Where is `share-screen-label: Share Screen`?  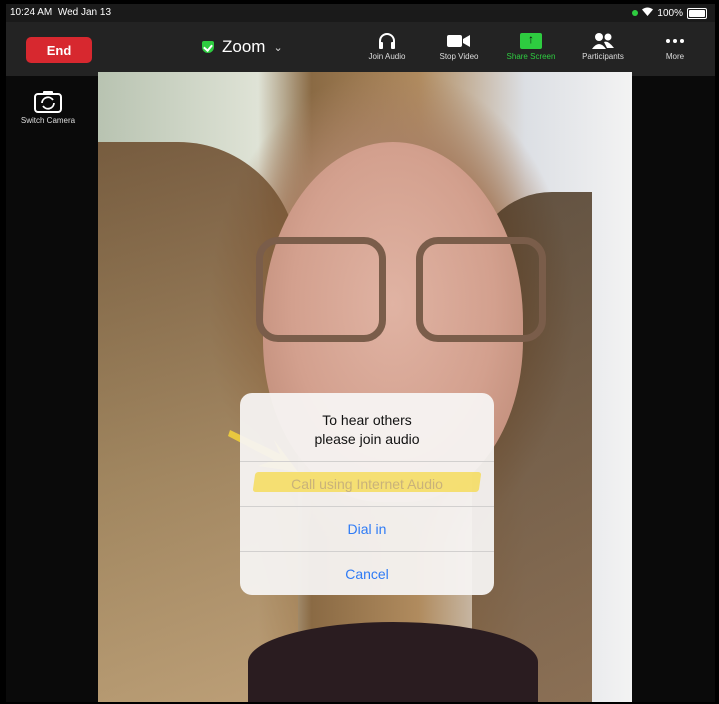
share-screen-label: Share Screen is located at coordinates (531, 56).